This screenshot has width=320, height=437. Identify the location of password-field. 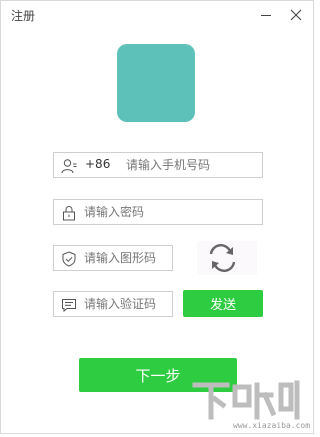
(158, 212).